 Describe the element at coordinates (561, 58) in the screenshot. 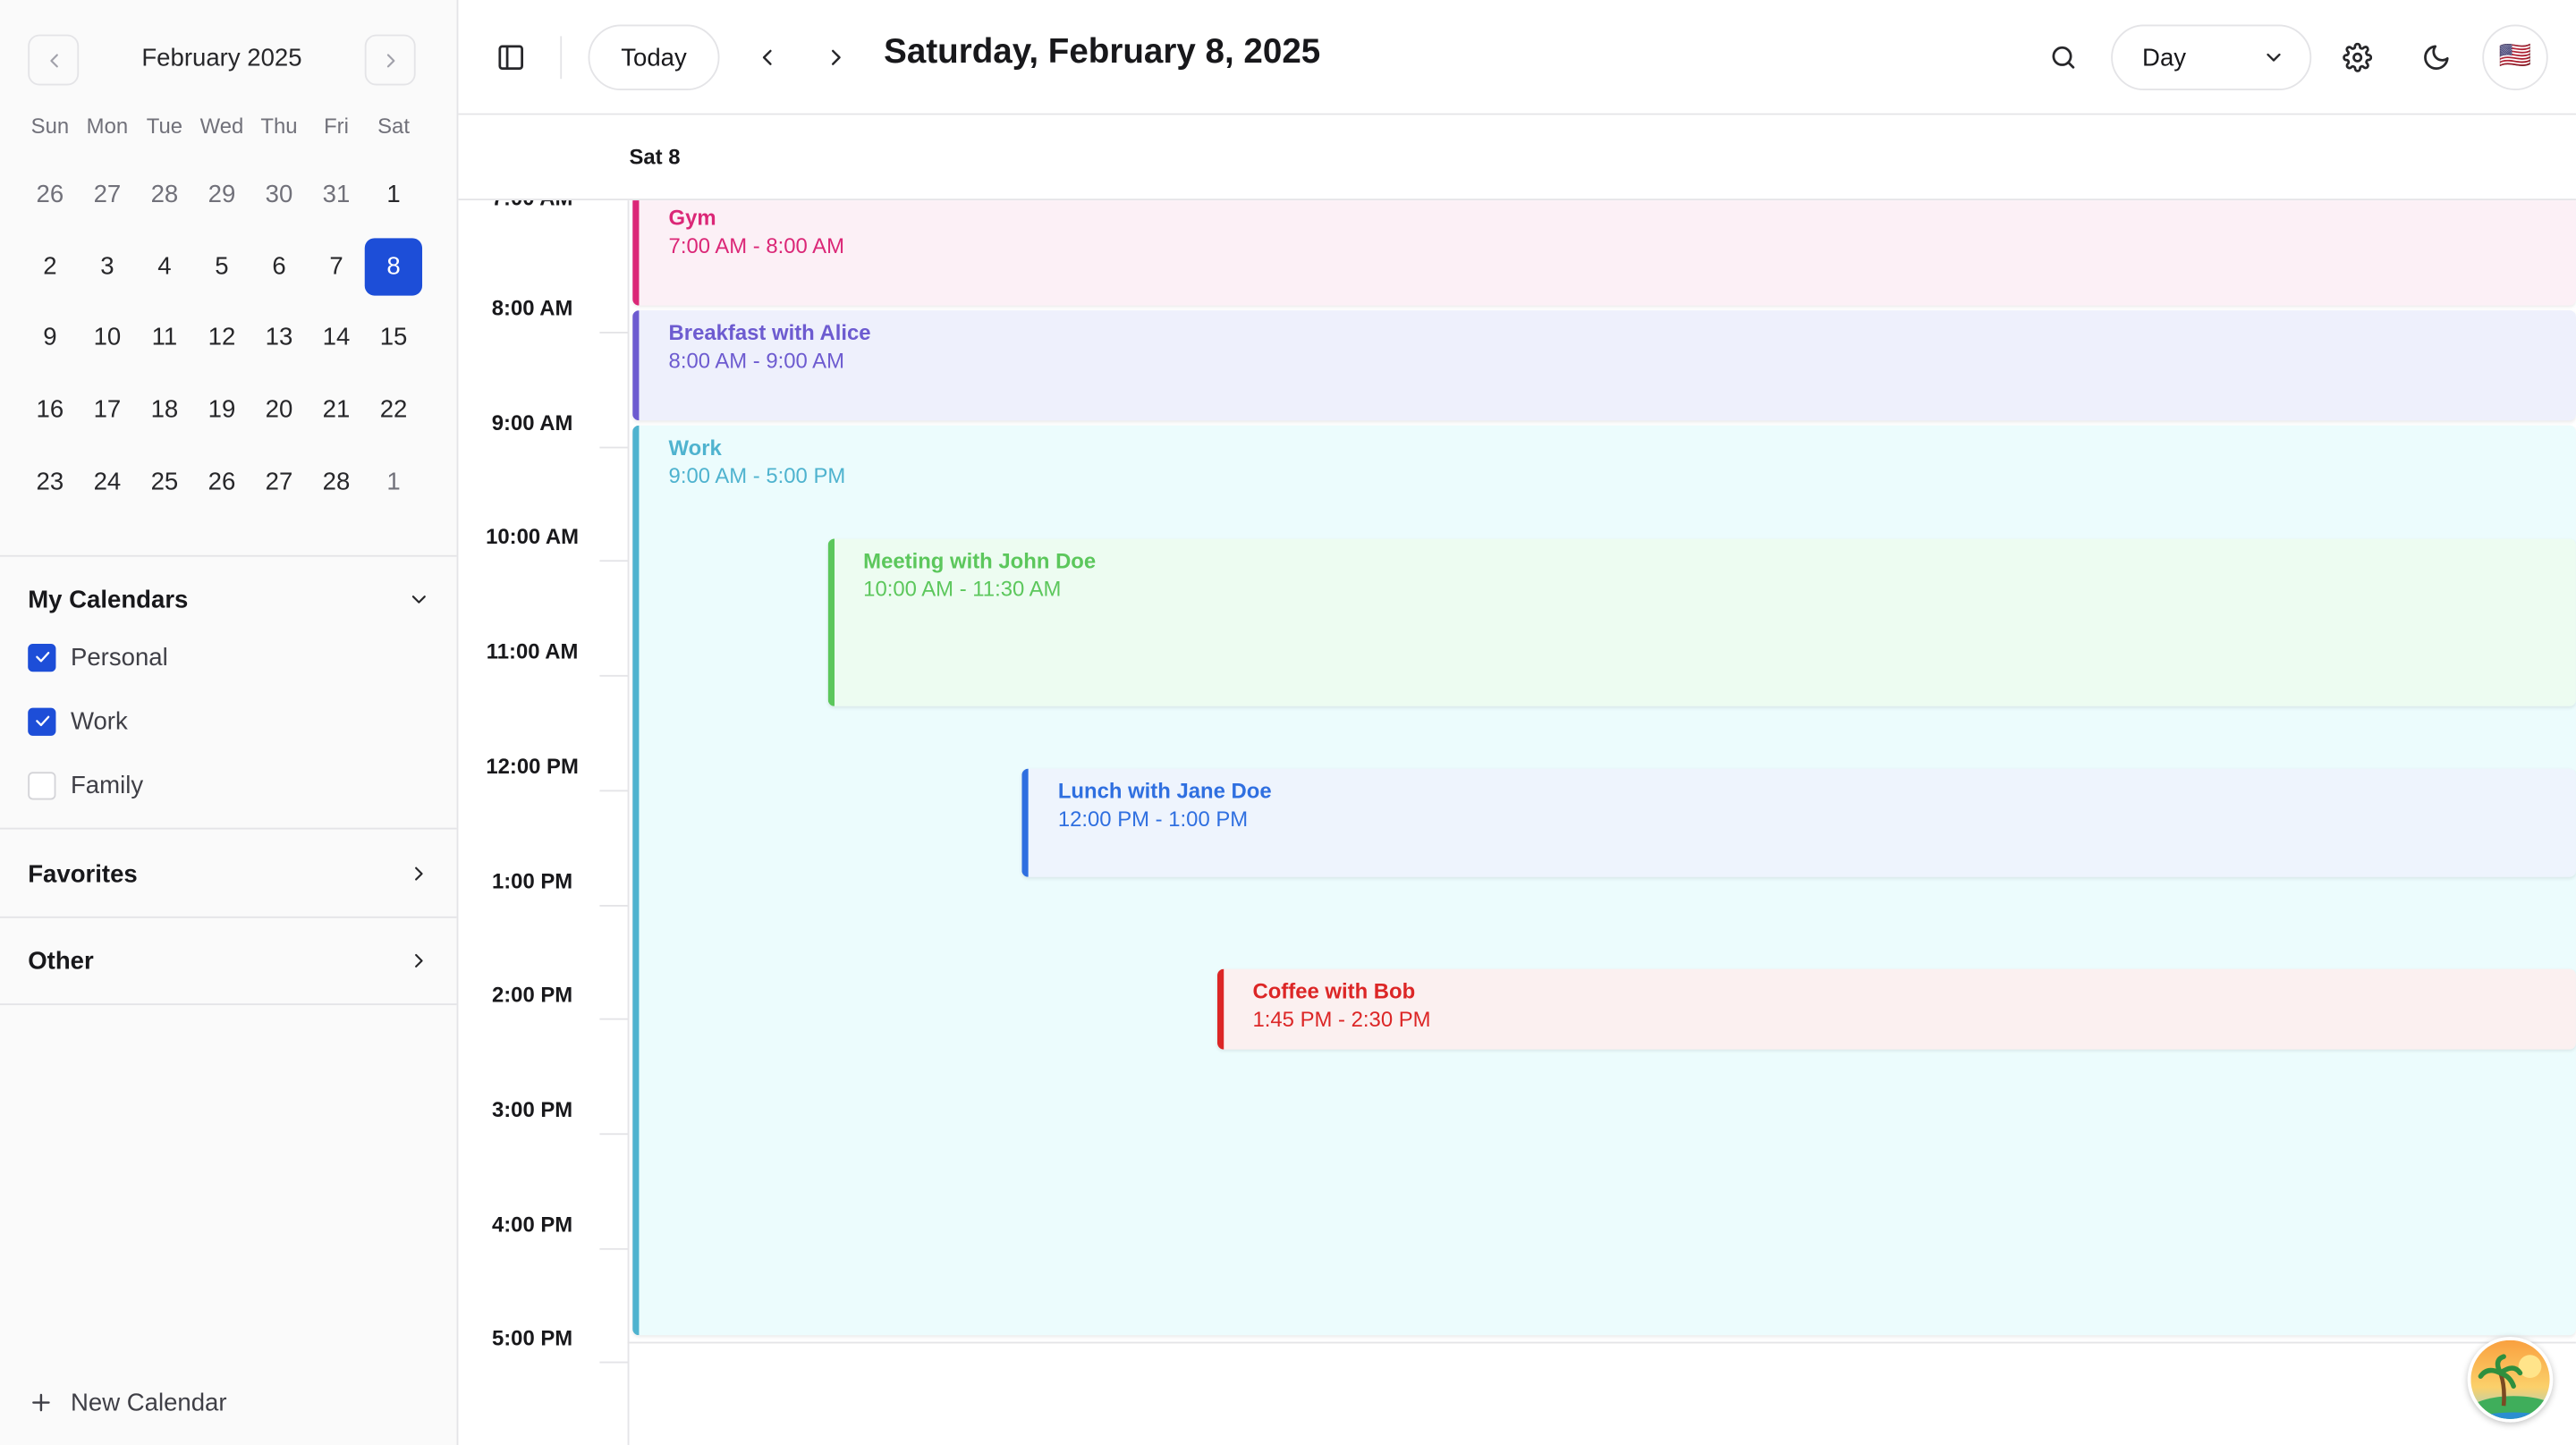

I see `toolbar-separator` at that location.